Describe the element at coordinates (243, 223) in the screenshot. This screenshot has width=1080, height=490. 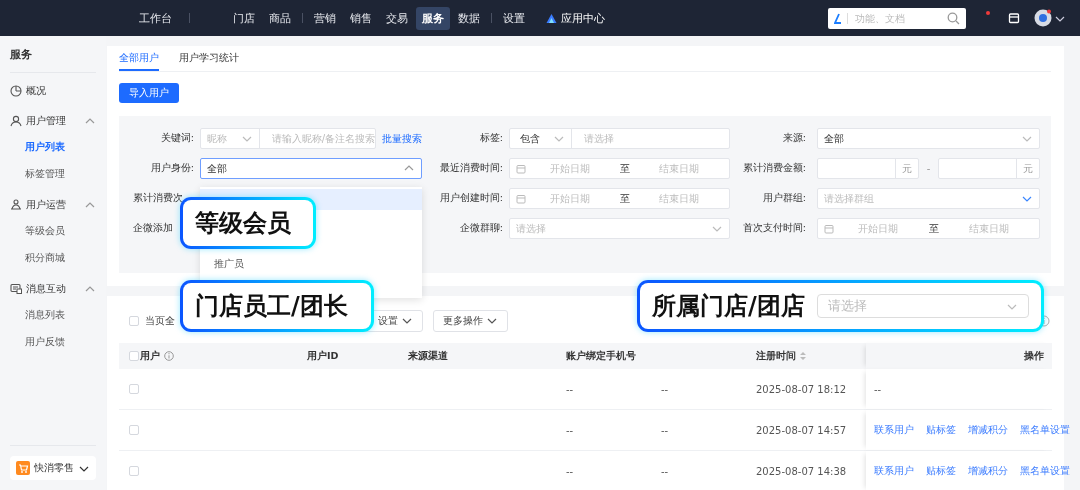
I see `callout-text: 等级会员` at that location.